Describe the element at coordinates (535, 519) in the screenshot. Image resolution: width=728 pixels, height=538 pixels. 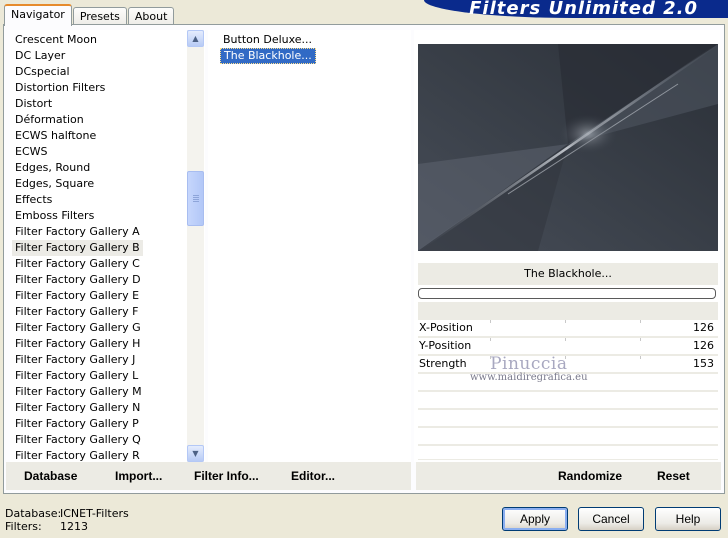
I see `apply-button: Apply` at that location.